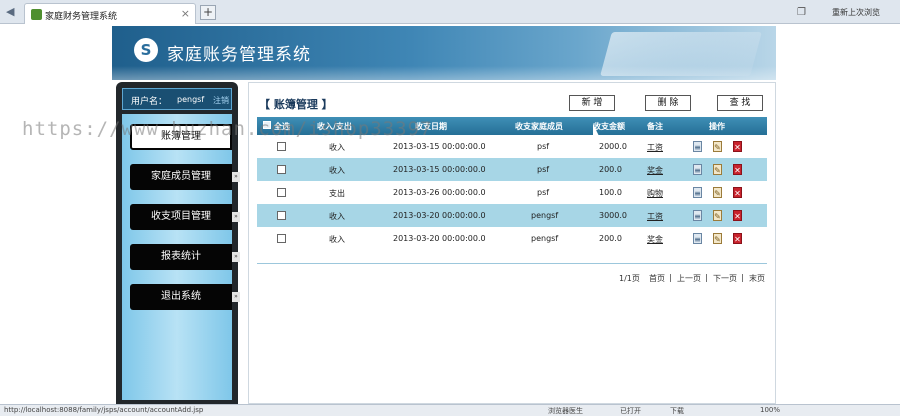  What do you see at coordinates (856, 12) in the screenshot?
I see `restore-session-button: 重新上次浏览` at bounding box center [856, 12].